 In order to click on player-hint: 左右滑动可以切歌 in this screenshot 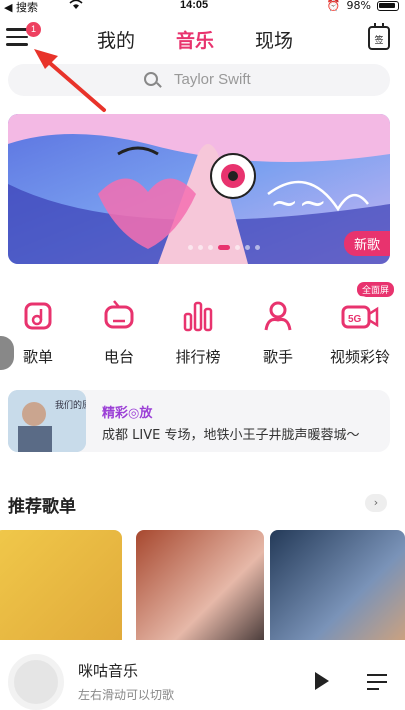, I will do `click(126, 695)`.